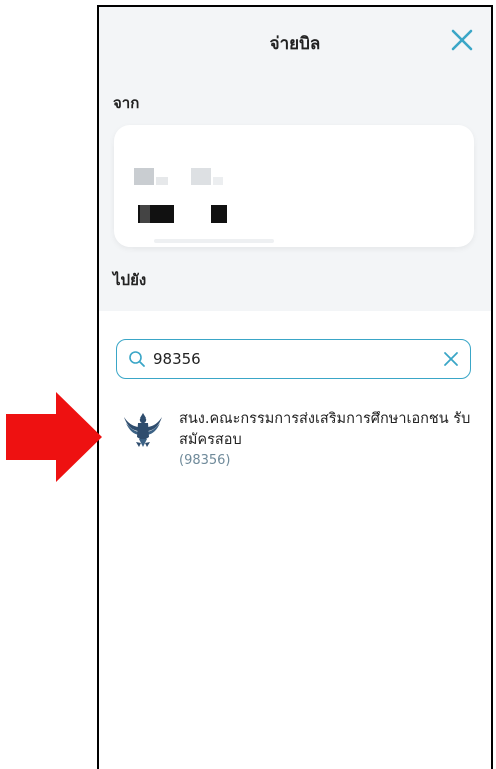 The height and width of the screenshot is (769, 496). What do you see at coordinates (130, 280) in the screenshot?
I see `to-label: ไปยัง` at bounding box center [130, 280].